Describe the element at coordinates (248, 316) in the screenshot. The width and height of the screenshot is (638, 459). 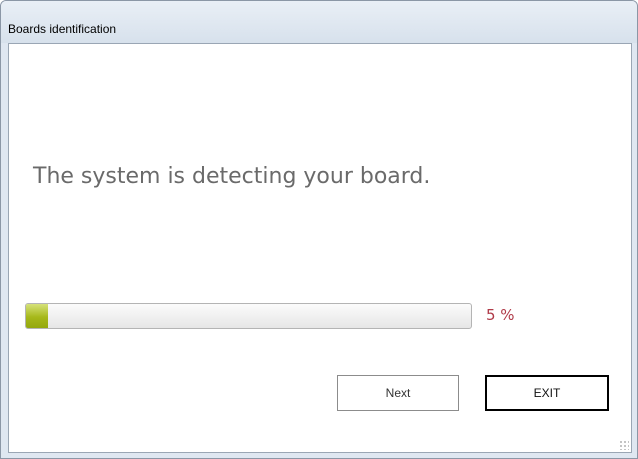
I see `progress-bar` at that location.